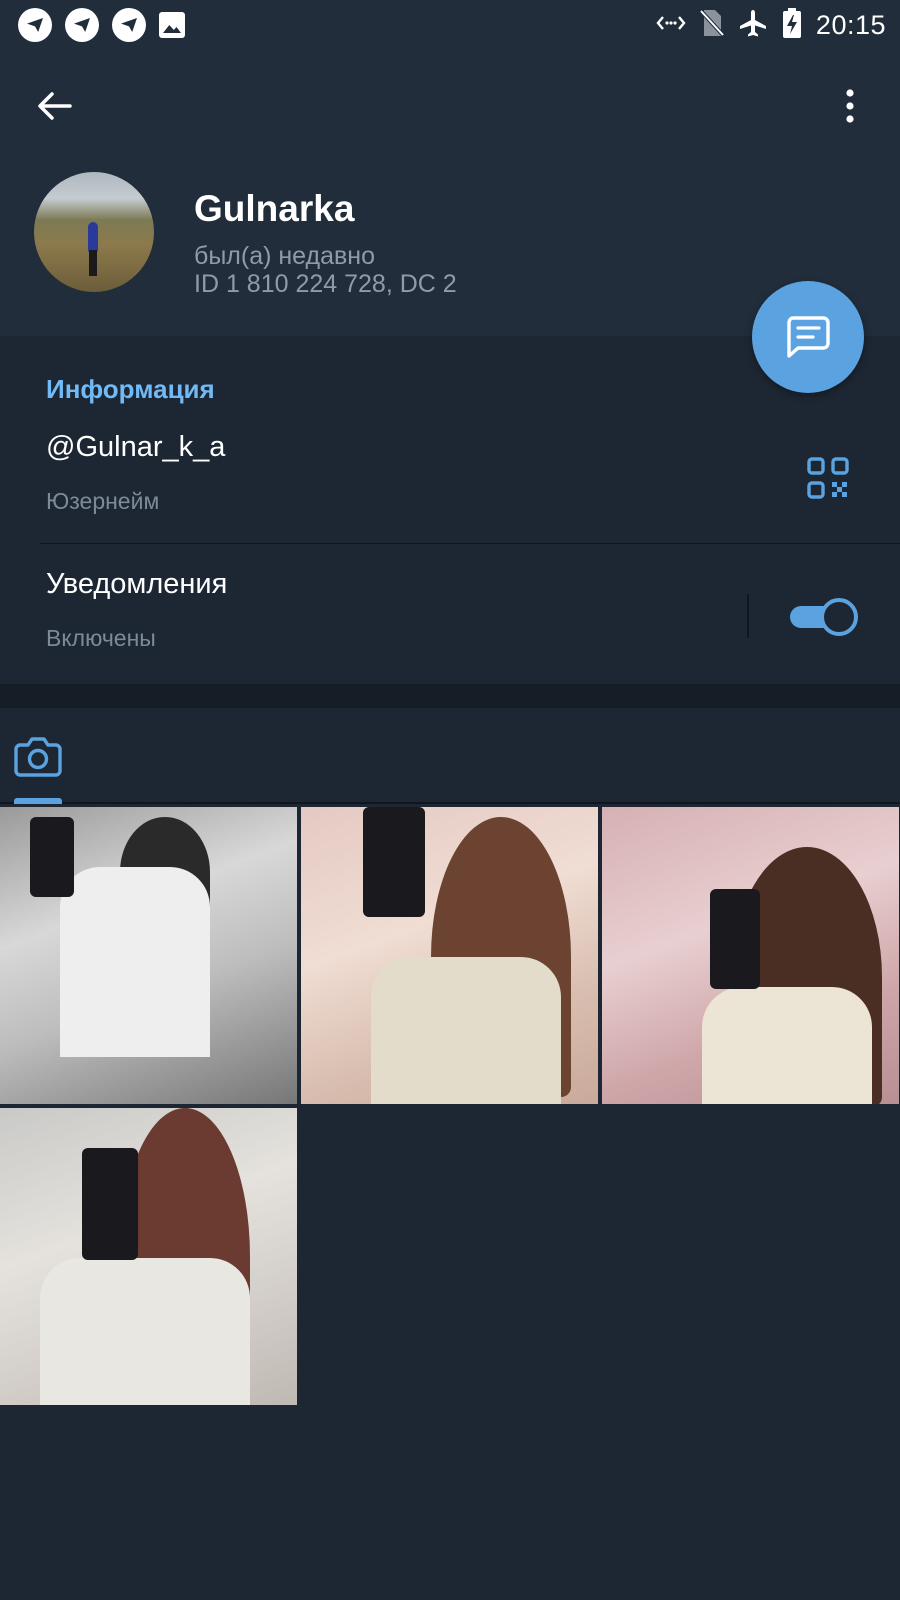 This screenshot has height=1600, width=900. What do you see at coordinates (450, 756) in the screenshot?
I see `shared-media-tabs` at bounding box center [450, 756].